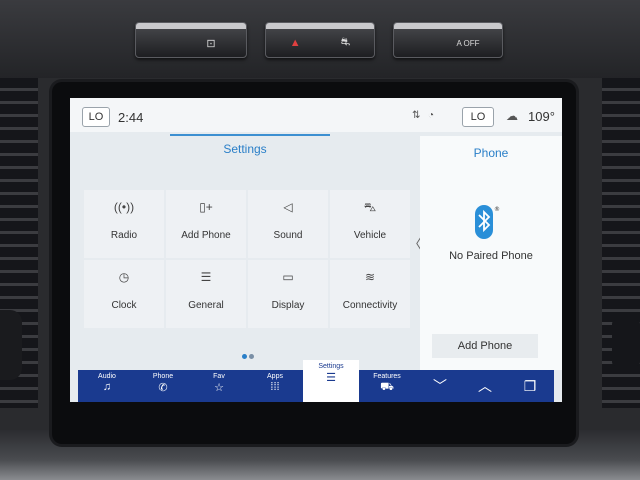  I want to click on layers-icon: ❐, so click(530, 386).